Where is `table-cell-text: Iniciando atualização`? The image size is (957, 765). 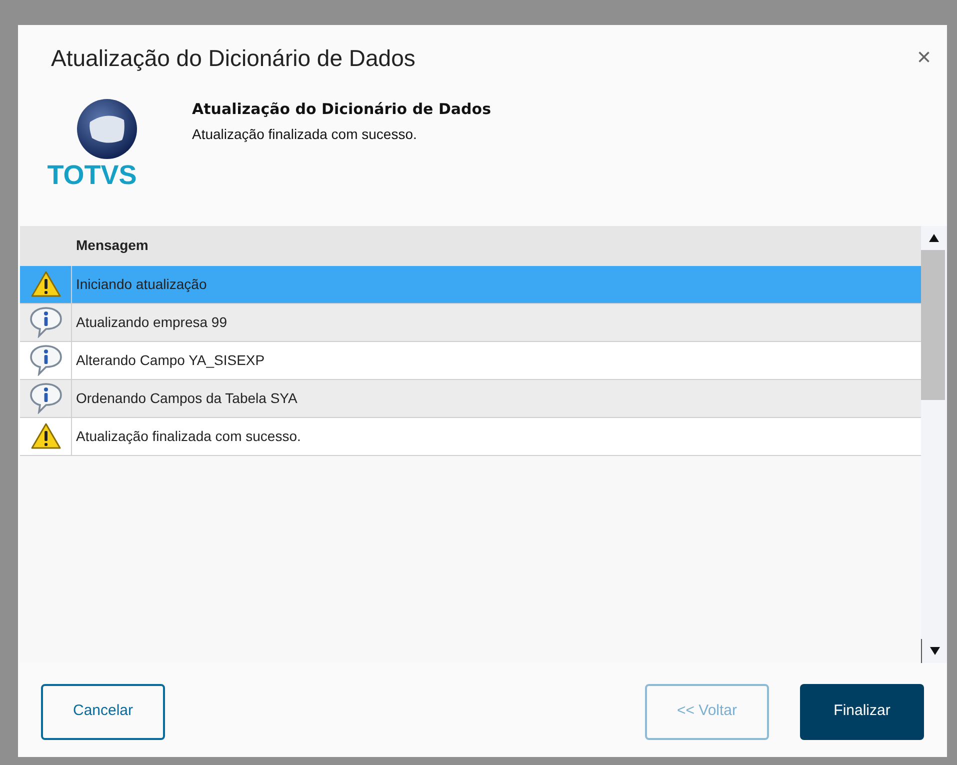
table-cell-text: Iniciando atualização is located at coordinates (141, 284).